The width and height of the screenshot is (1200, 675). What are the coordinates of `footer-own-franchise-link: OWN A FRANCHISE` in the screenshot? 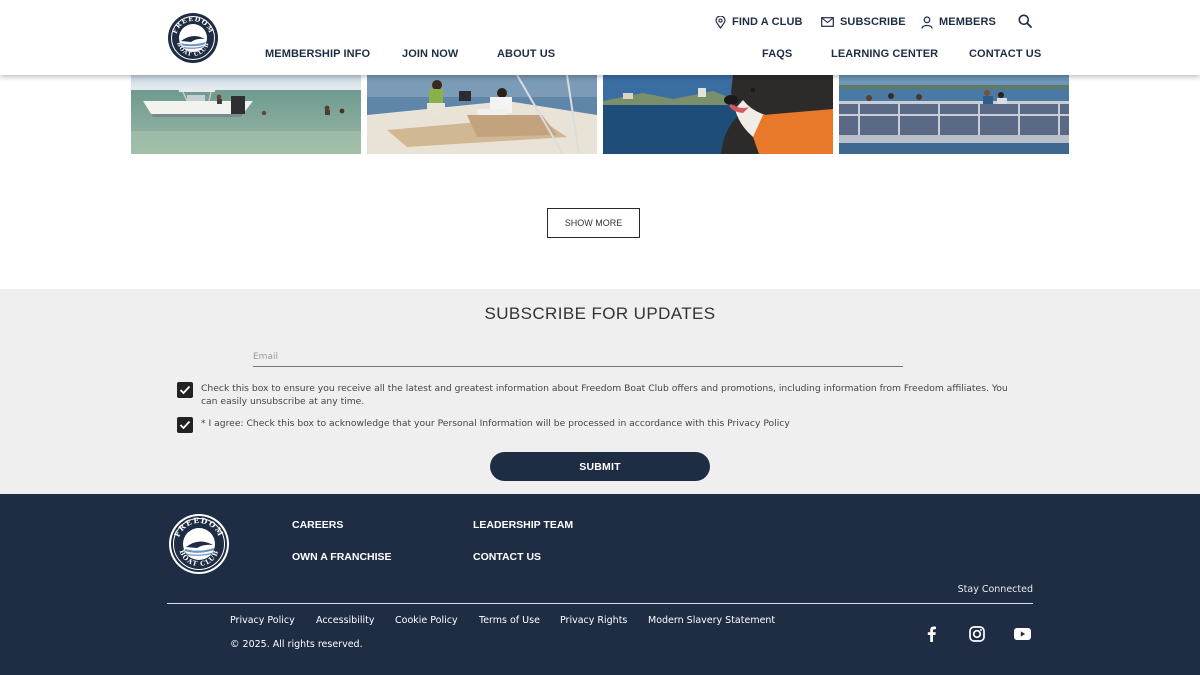 It's located at (342, 557).